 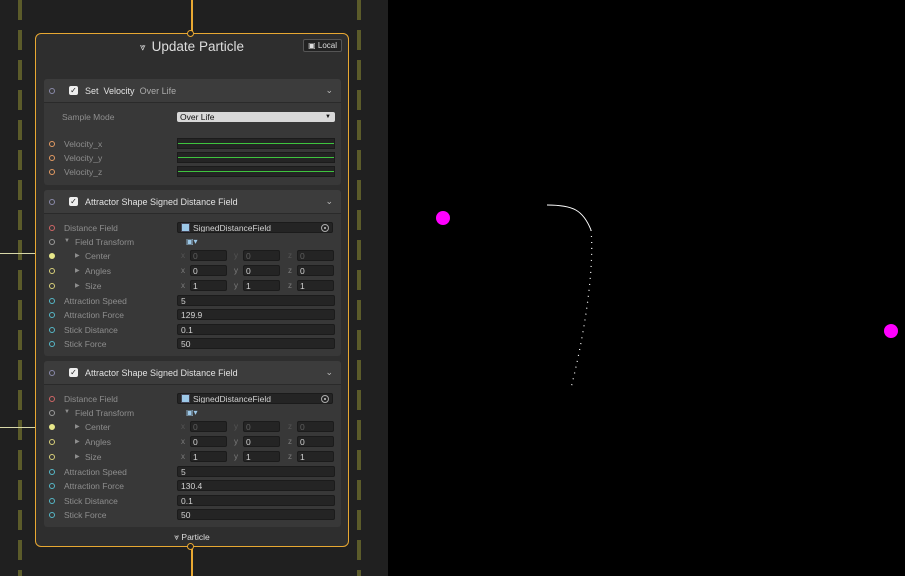 What do you see at coordinates (256, 157) in the screenshot?
I see `velocity-y-curve` at bounding box center [256, 157].